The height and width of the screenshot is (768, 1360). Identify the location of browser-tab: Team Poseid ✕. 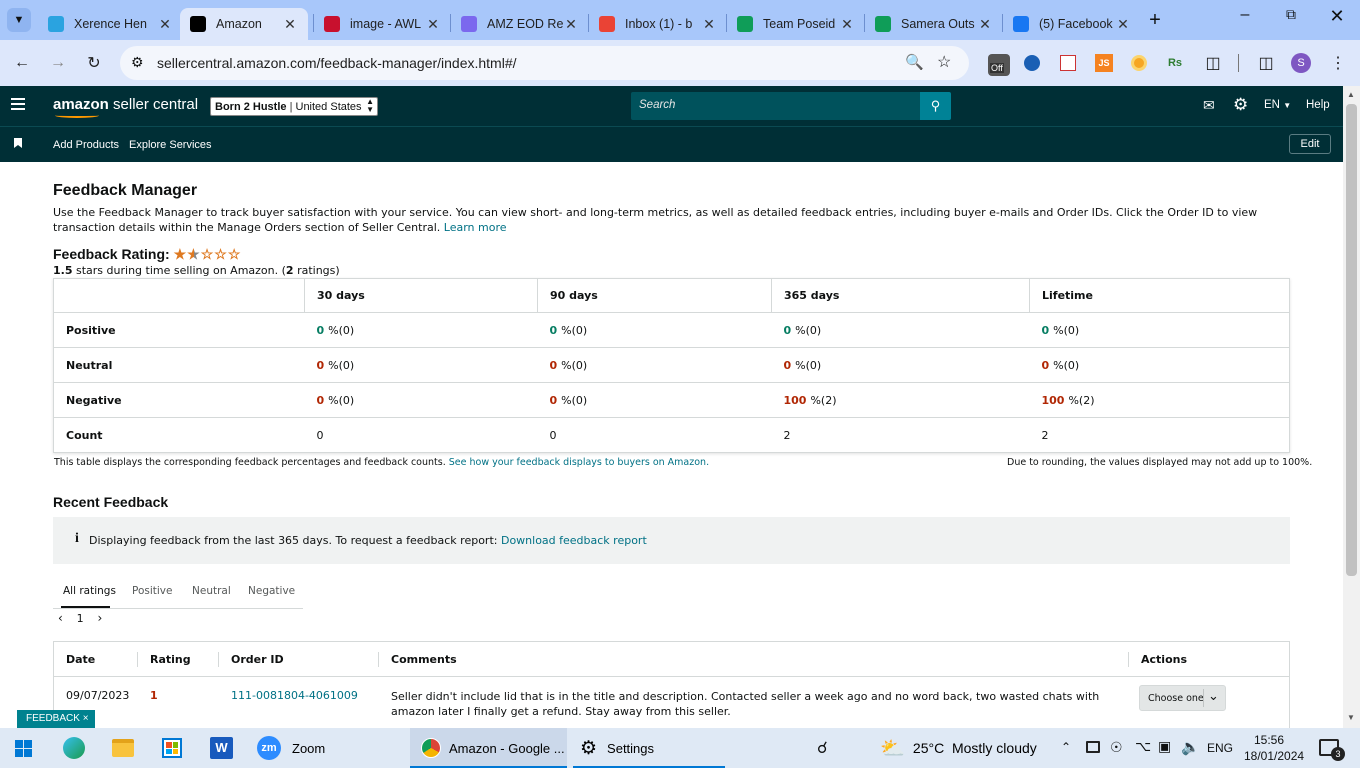
(796, 24).